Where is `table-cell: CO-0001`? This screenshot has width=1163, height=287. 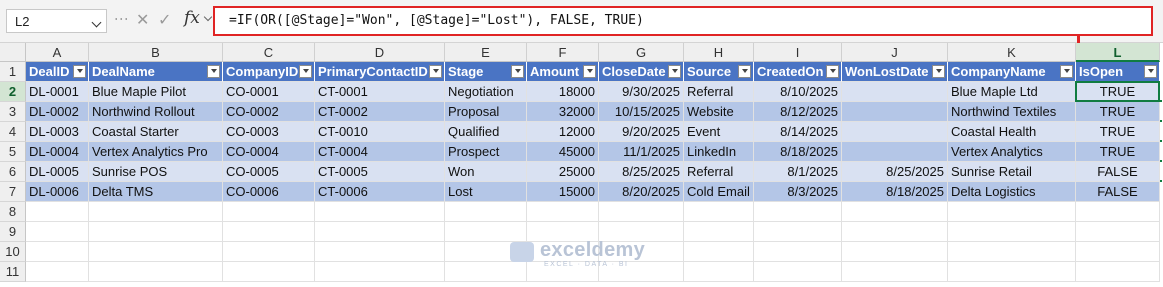
table-cell: CO-0001 is located at coordinates (269, 92).